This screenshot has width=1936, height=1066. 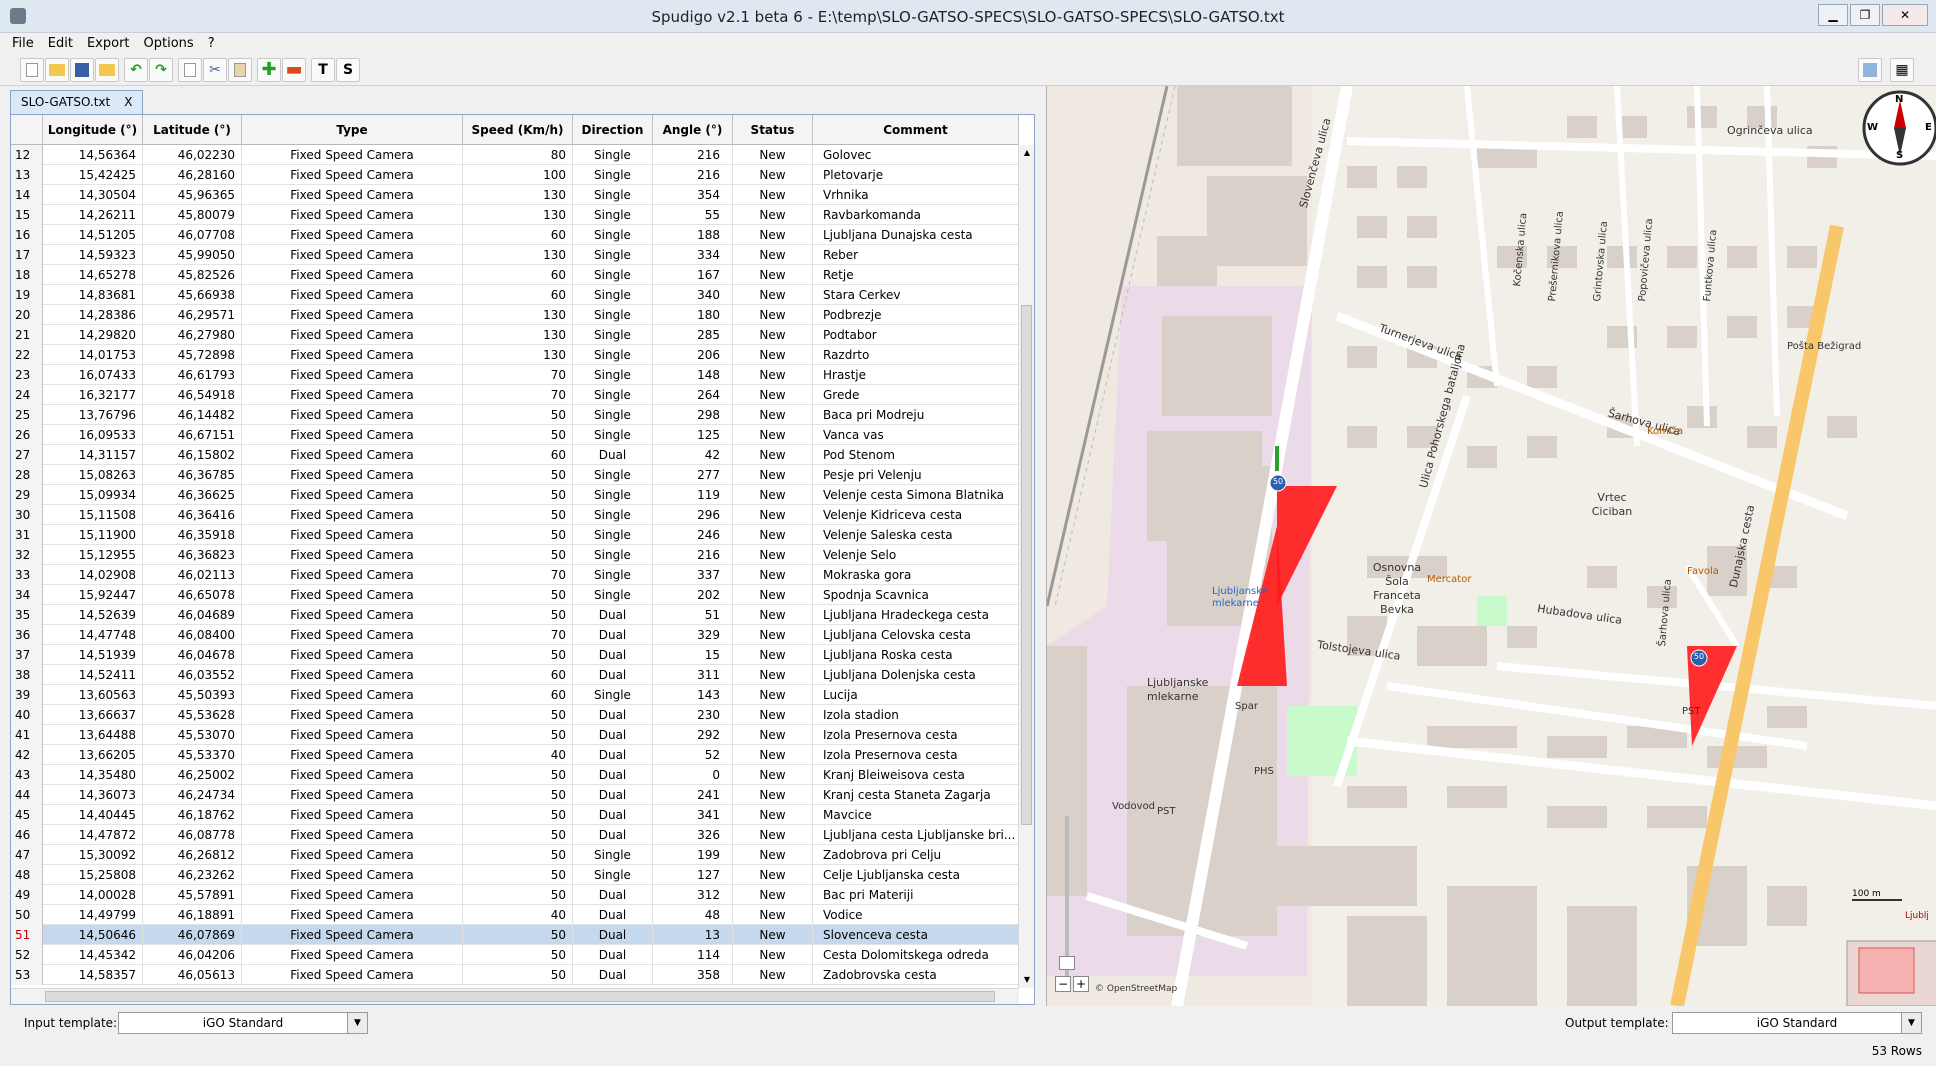 What do you see at coordinates (916, 475) in the screenshot?
I see `cell-comment: Pesje pri Velenju` at bounding box center [916, 475].